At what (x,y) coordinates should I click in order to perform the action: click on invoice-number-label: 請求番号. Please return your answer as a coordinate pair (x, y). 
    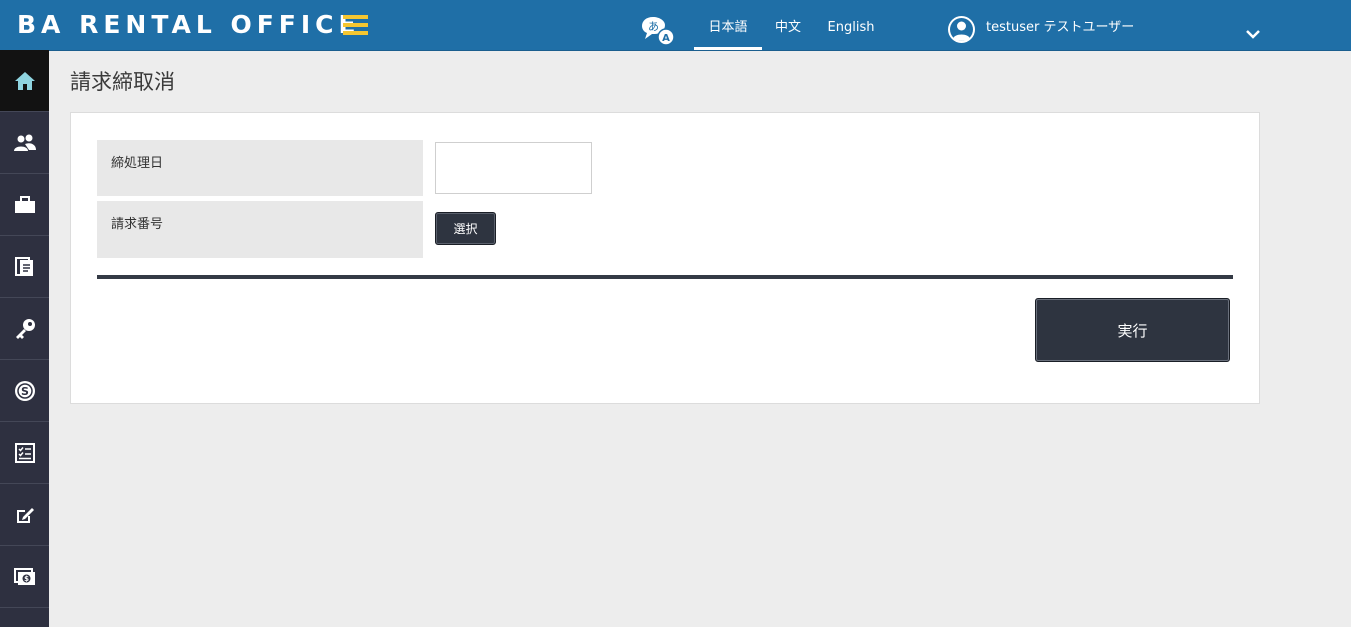
    Looking at the image, I should click on (260, 229).